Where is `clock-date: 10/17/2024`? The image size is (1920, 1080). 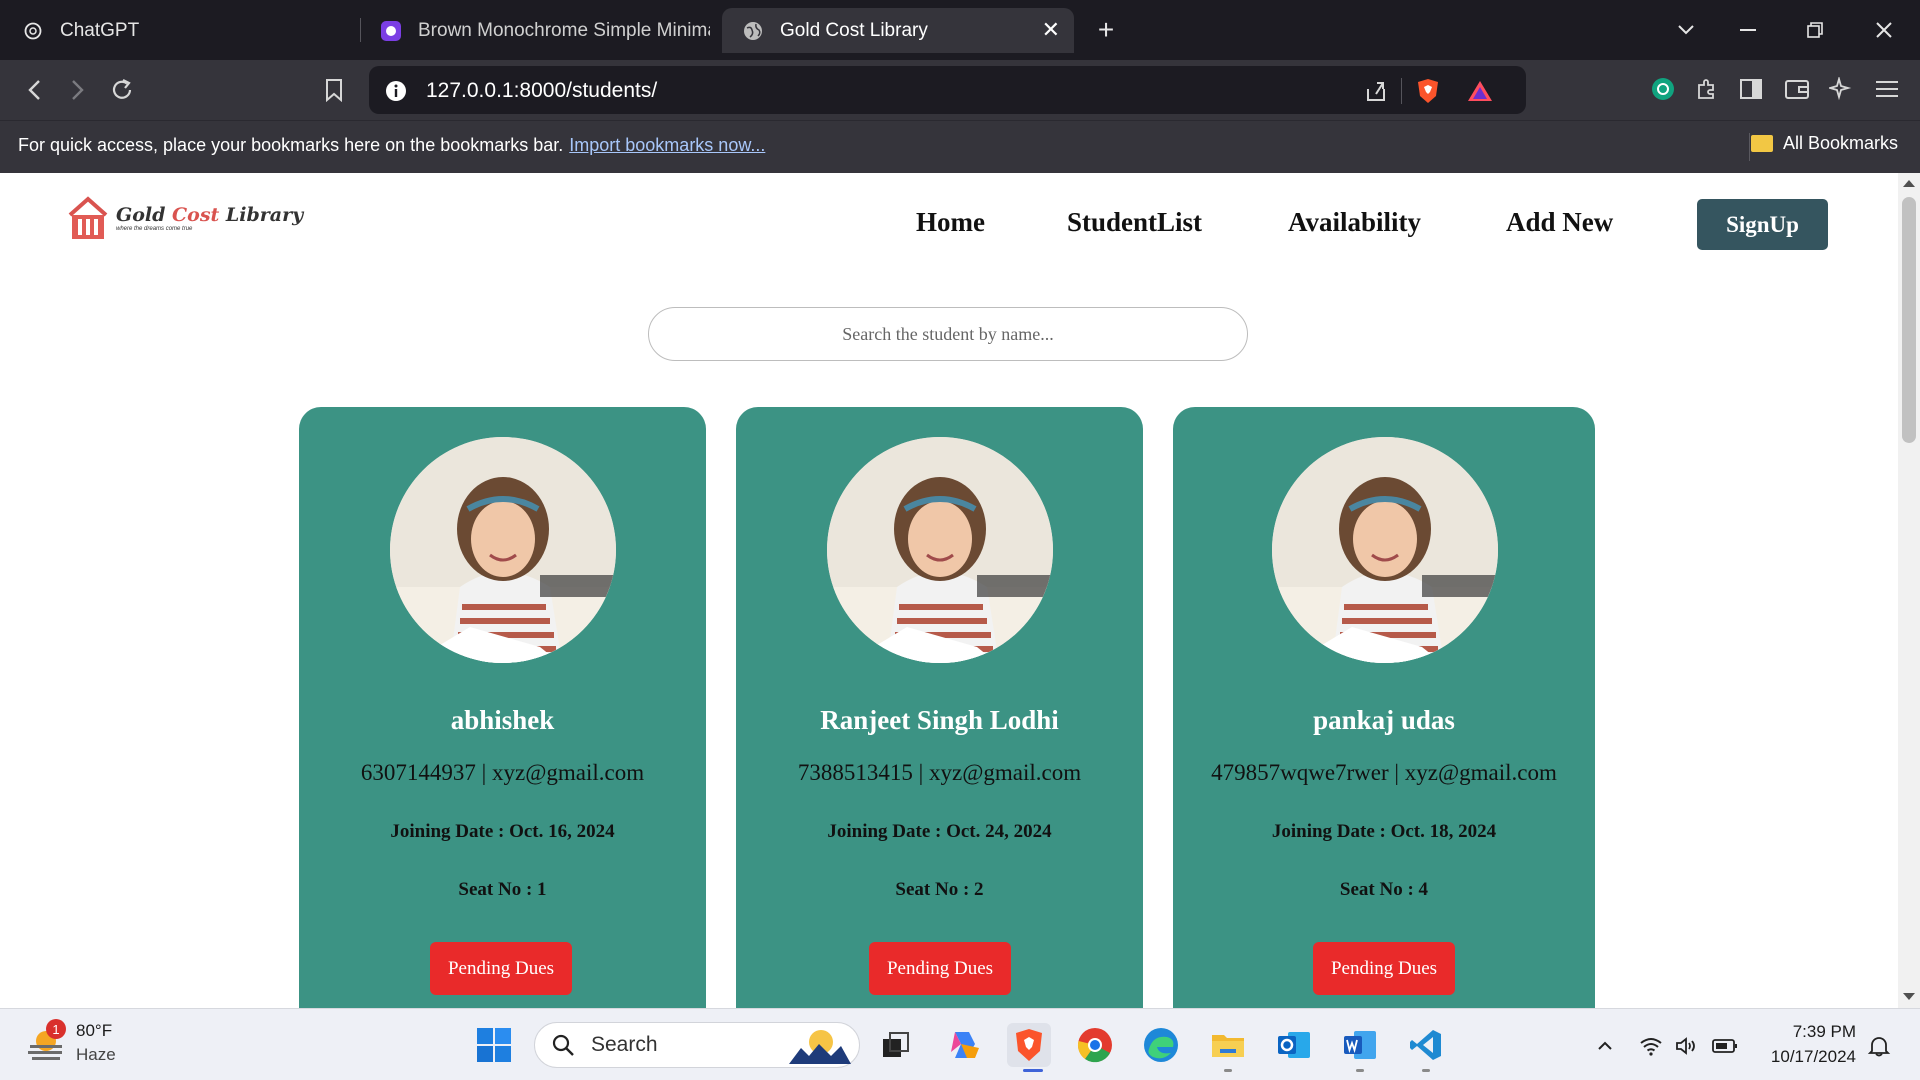
clock-date: 10/17/2024 is located at coordinates (1813, 1056).